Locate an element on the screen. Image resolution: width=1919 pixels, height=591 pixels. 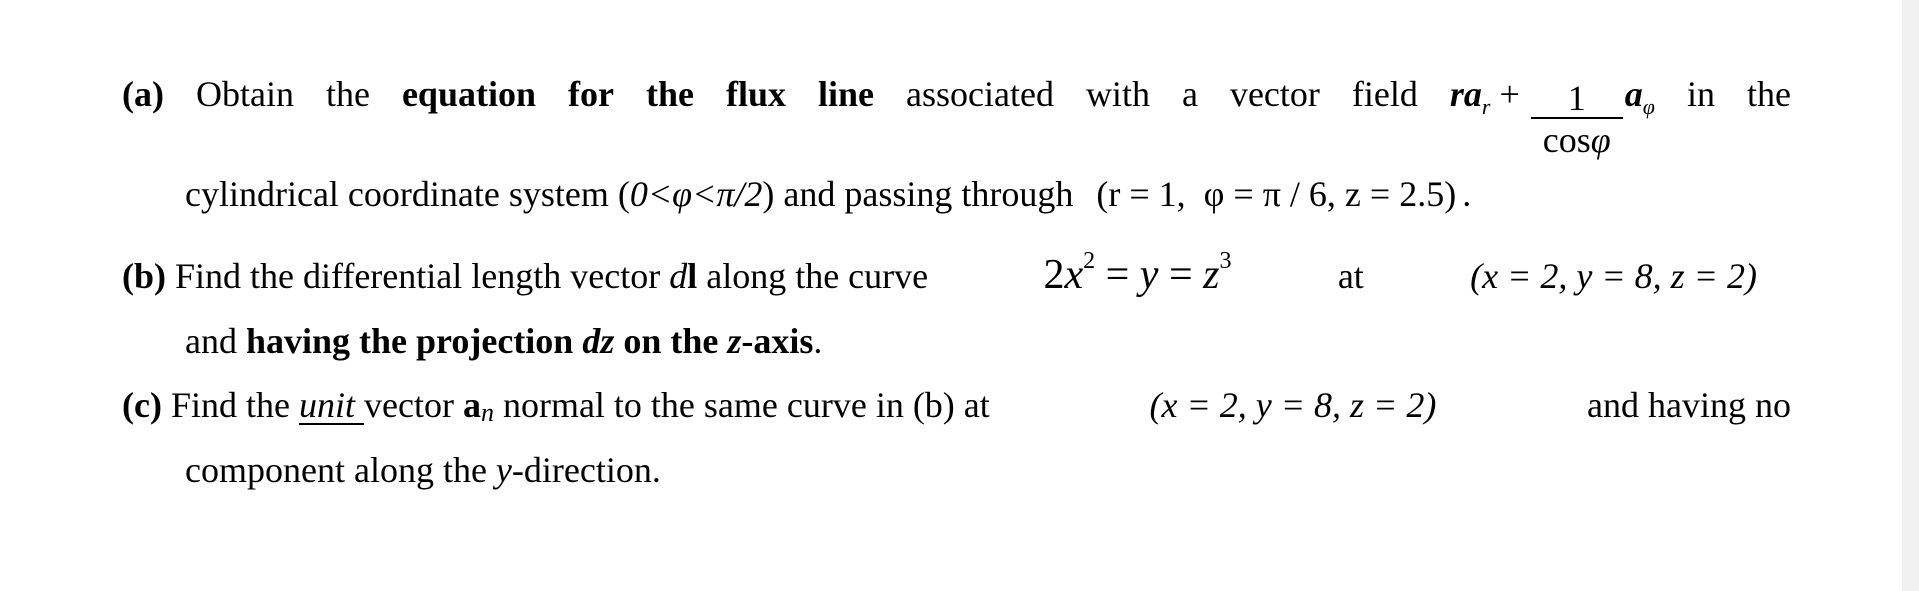
math-sub-phi: φ is located at coordinates (1648, 106).